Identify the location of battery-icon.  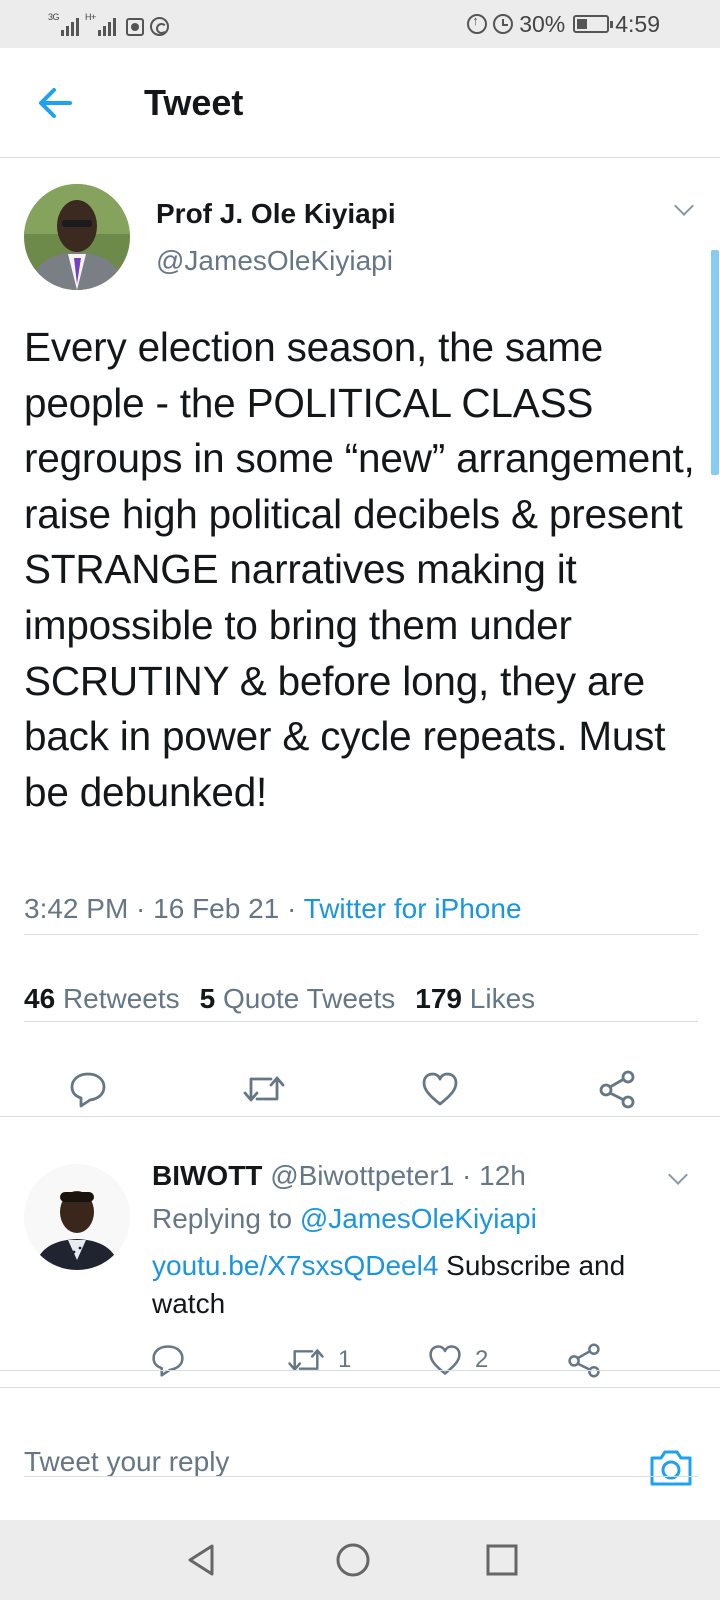
(593, 24).